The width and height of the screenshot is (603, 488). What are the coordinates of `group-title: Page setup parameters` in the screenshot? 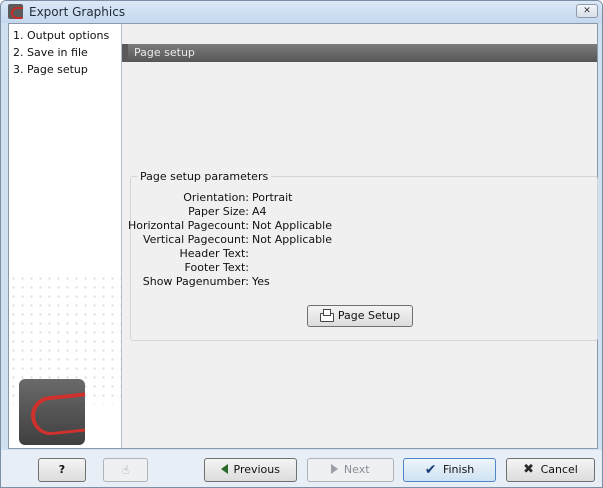 It's located at (204, 176).